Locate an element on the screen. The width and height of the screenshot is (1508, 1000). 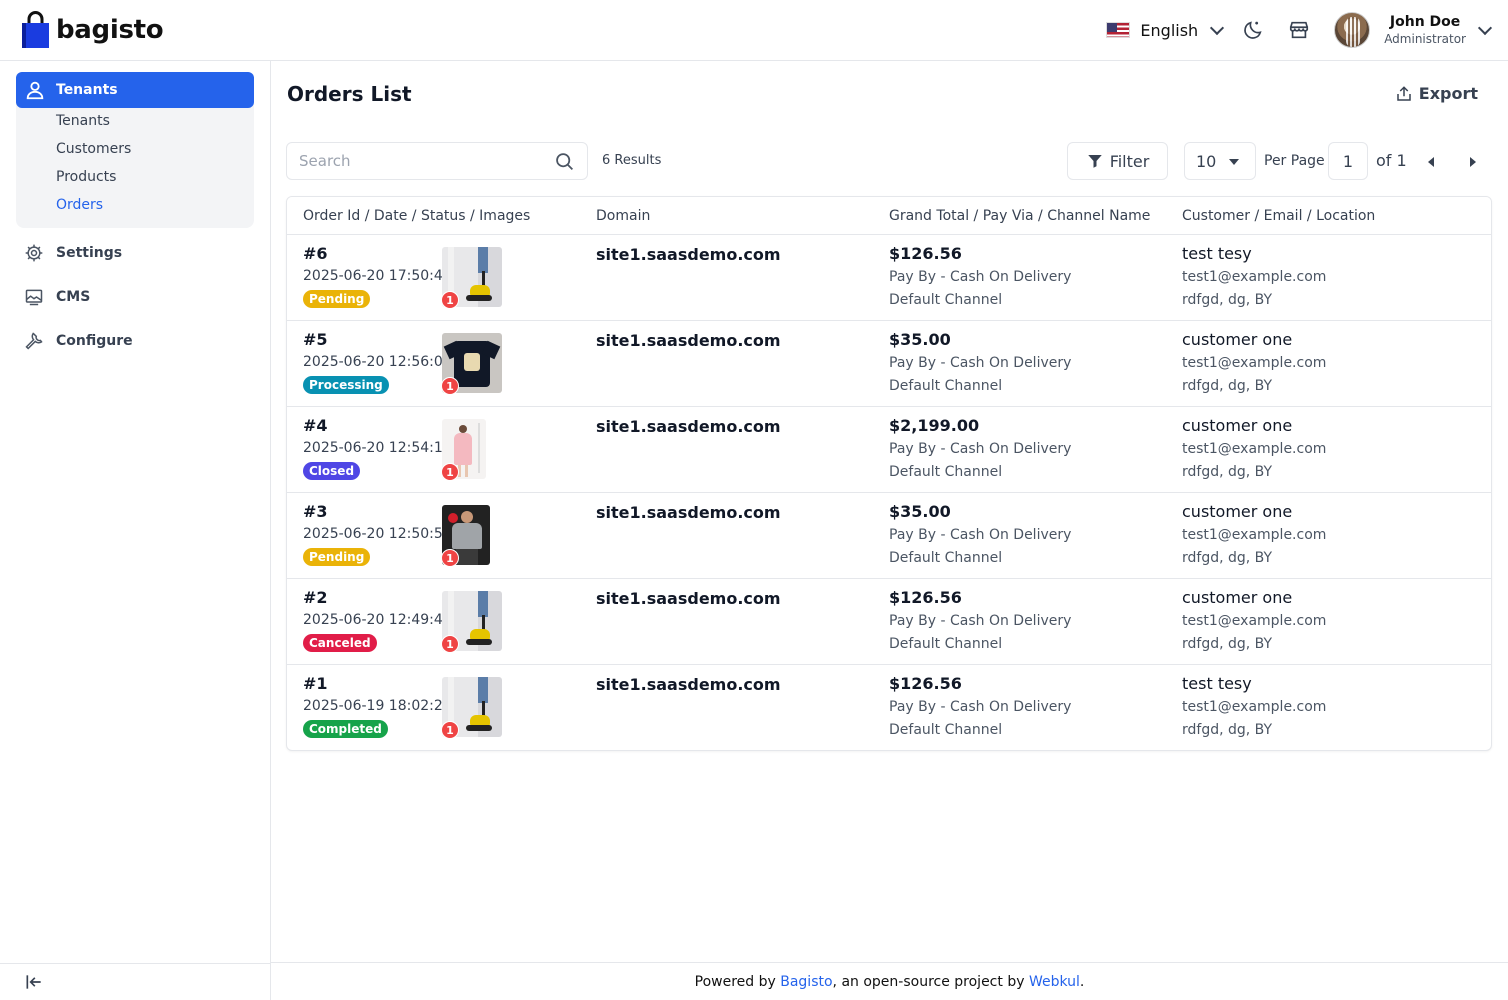
export-icon is located at coordinates (1404, 93).